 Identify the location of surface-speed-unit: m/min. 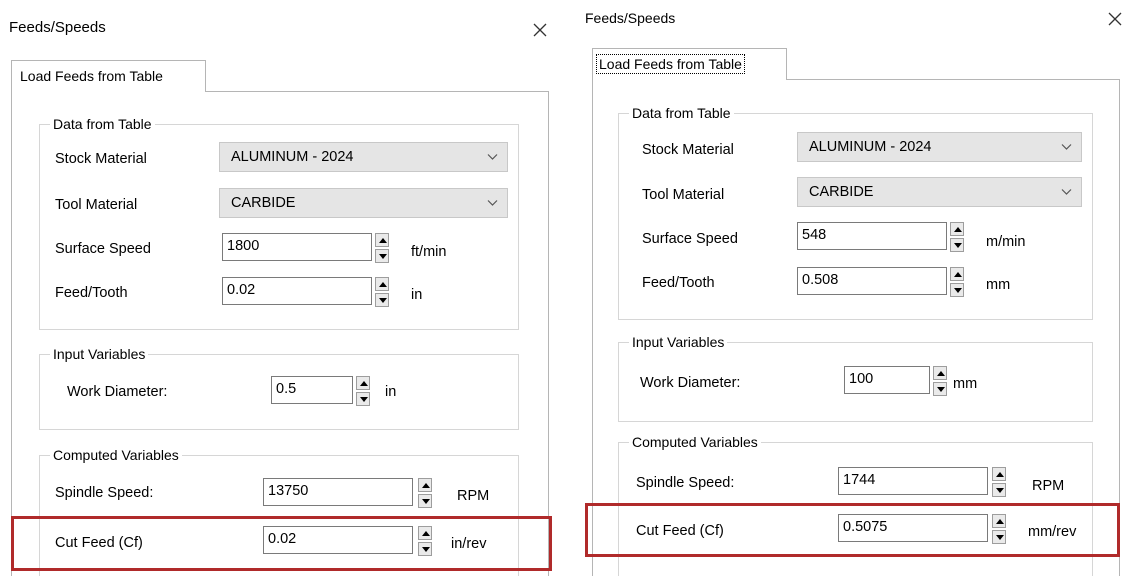
(1006, 242).